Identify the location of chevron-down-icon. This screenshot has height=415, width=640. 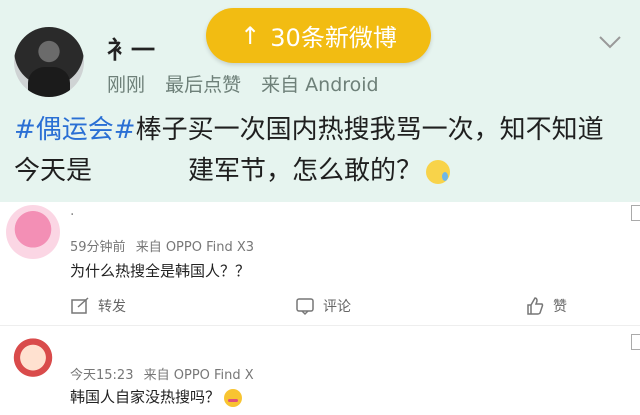
(610, 42).